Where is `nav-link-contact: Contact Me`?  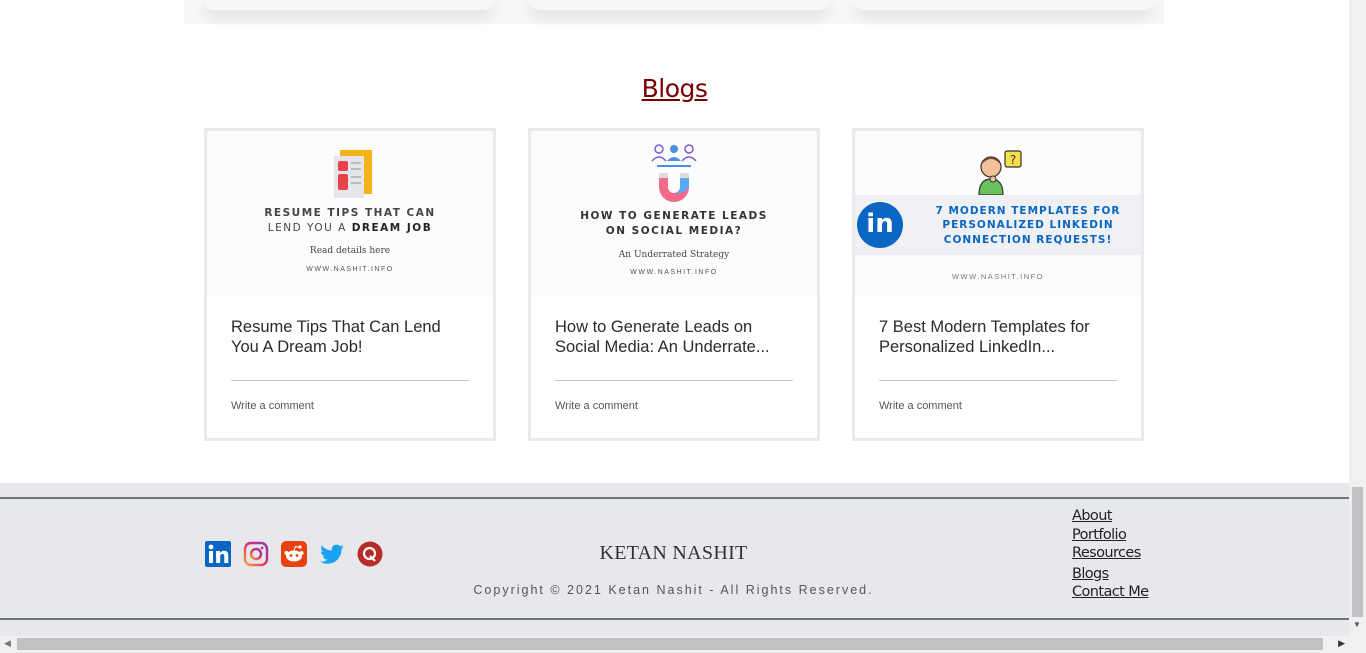 nav-link-contact: Contact Me is located at coordinates (1110, 592).